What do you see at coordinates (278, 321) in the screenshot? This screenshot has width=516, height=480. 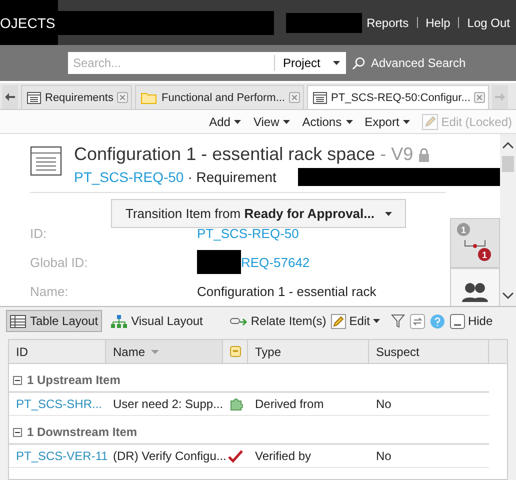 I see `relate-items-button: Relate Item(s)` at bounding box center [278, 321].